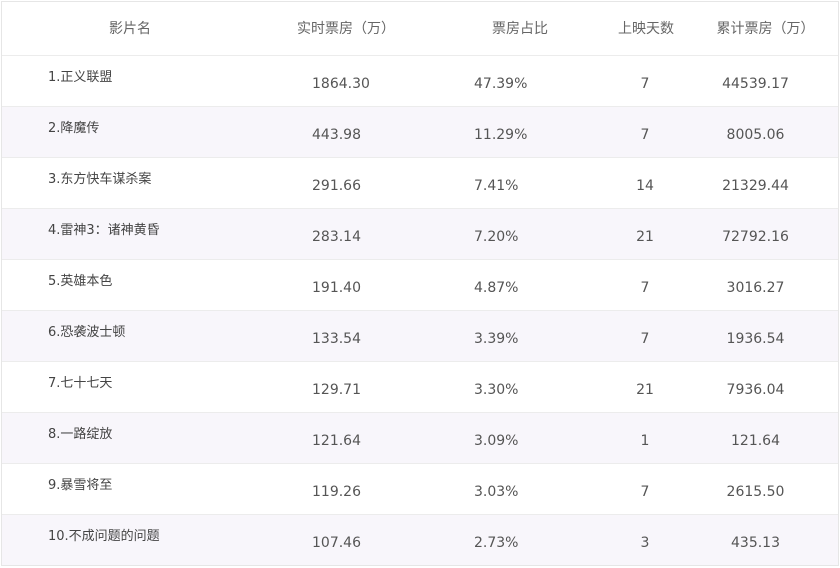  I want to click on table-row: 4.雷神3：诸神黄昏 283.14 7.20% 21 72792.16, so click(420, 233).